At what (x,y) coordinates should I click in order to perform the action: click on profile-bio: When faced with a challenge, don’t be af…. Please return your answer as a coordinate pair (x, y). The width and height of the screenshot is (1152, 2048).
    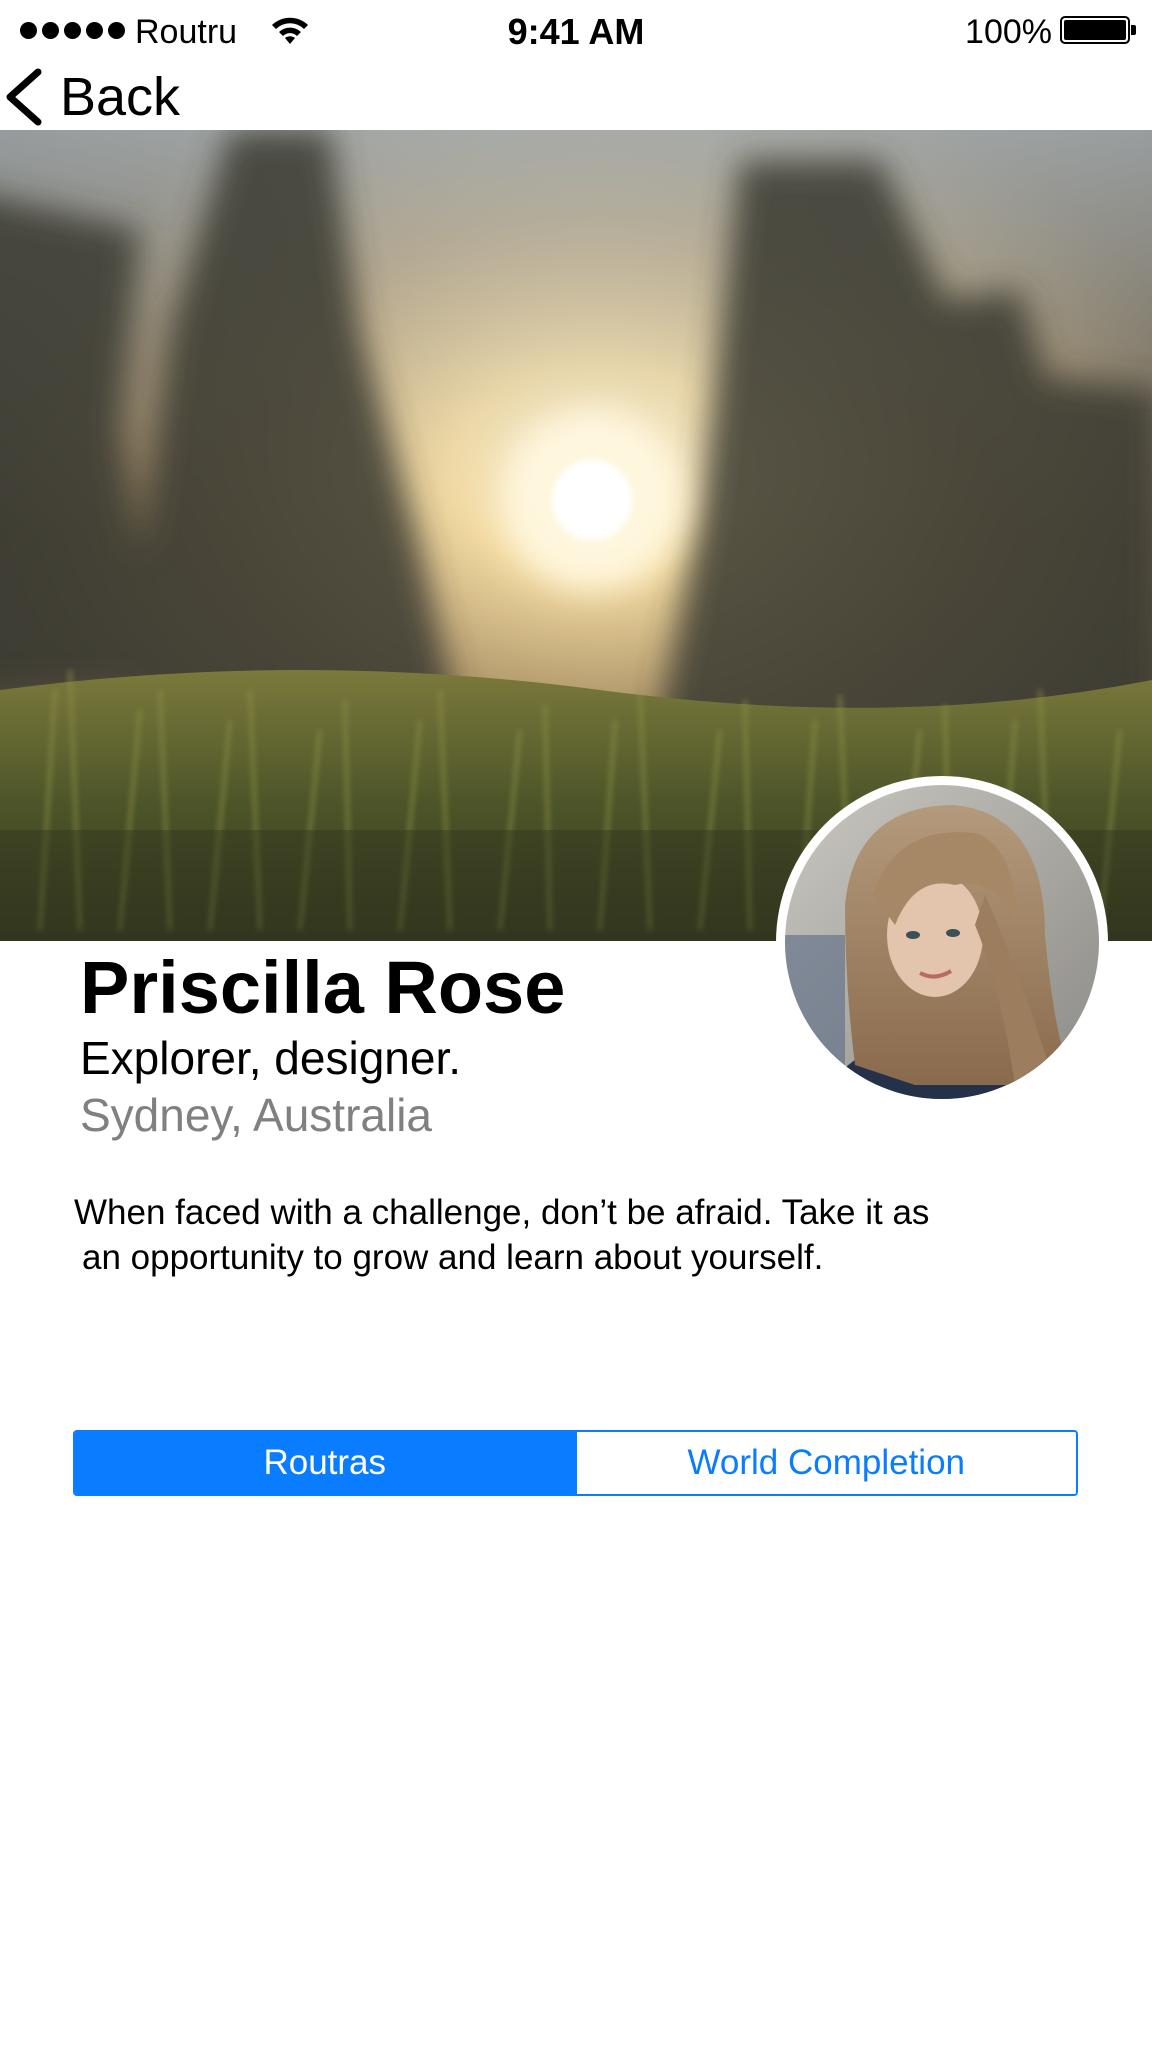
    Looking at the image, I should click on (554, 1235).